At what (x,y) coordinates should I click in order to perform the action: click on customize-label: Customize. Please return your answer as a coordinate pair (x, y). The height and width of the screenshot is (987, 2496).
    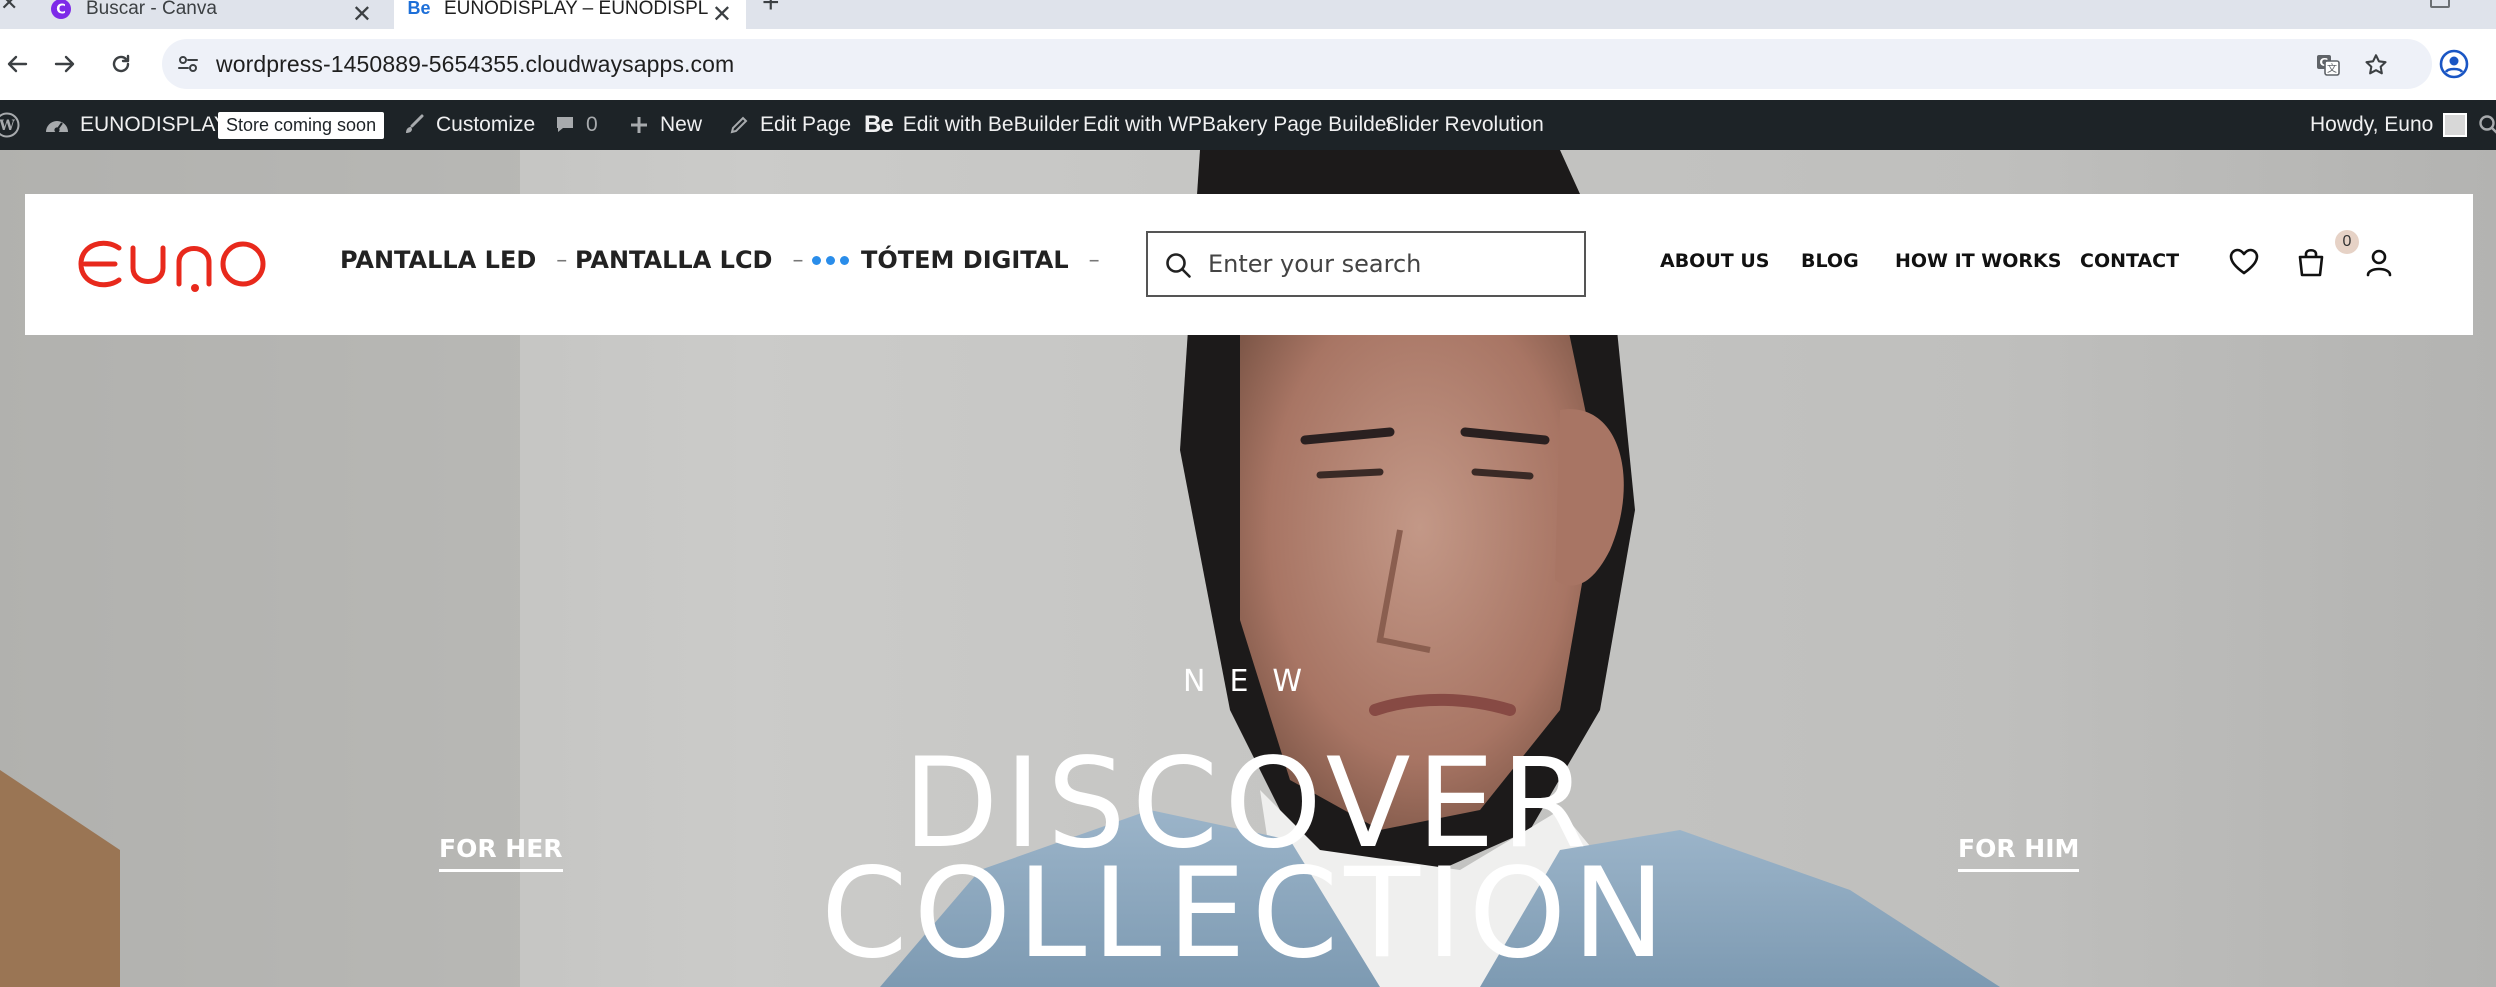
    Looking at the image, I should click on (486, 124).